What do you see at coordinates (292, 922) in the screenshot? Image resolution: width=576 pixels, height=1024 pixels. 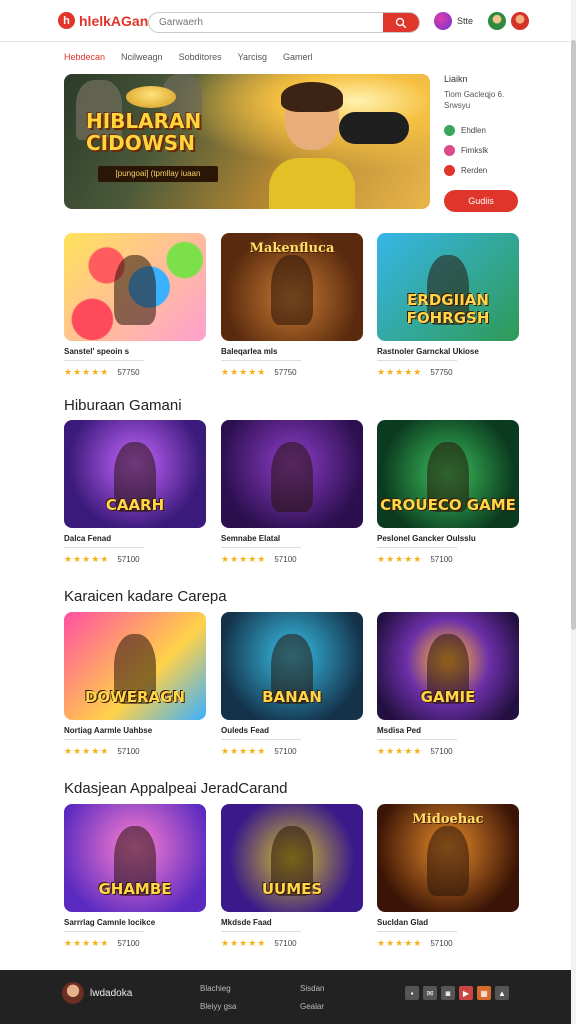 I see `game-title: Mkdsde Faad` at bounding box center [292, 922].